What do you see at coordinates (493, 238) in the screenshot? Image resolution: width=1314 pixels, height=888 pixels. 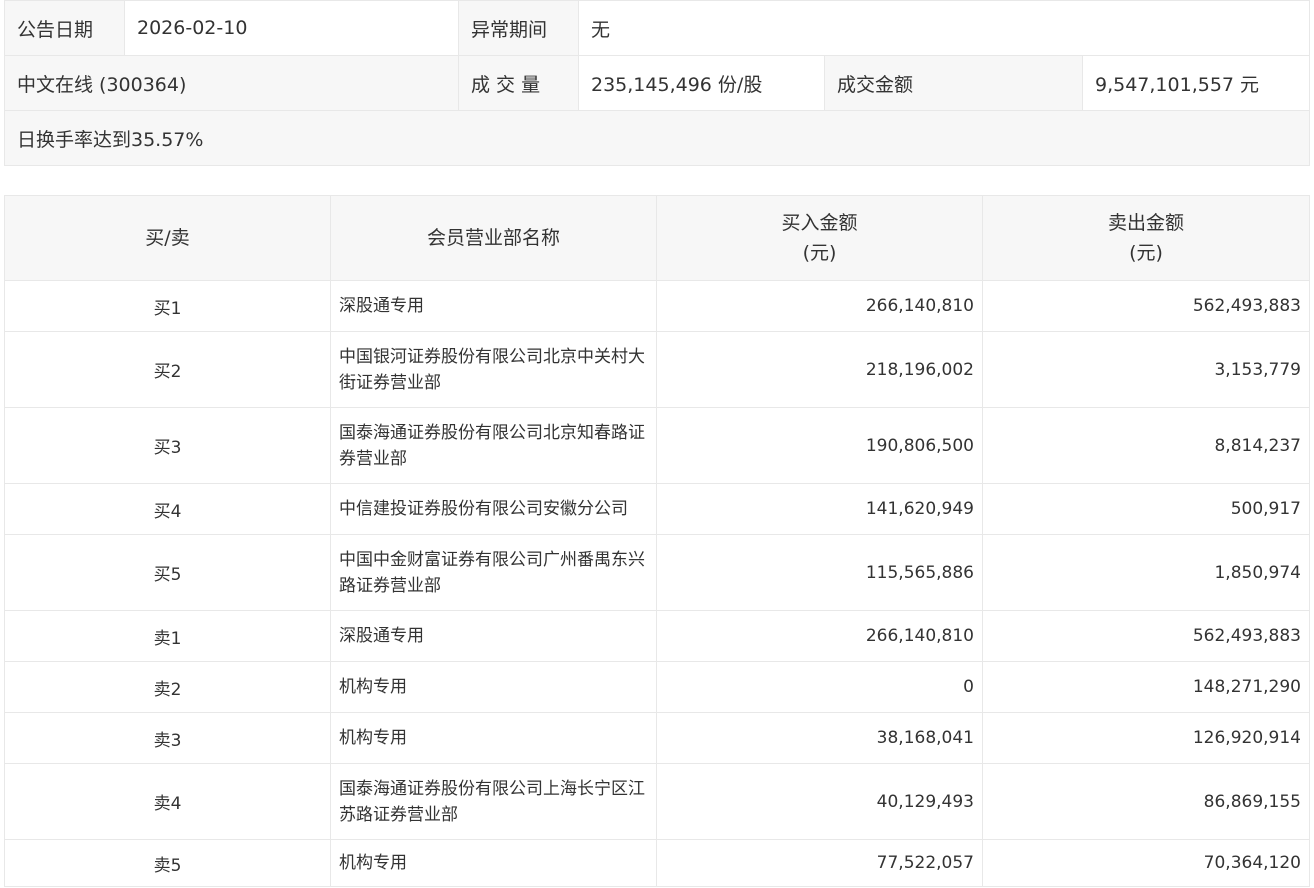 I see `header-member-name: 会员营业部名称` at bounding box center [493, 238].